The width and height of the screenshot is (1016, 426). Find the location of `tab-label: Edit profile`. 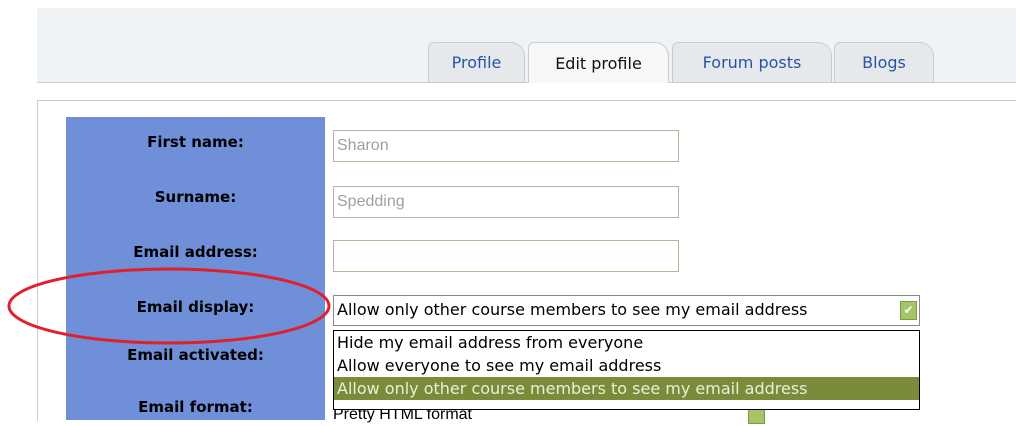

tab-label: Edit profile is located at coordinates (598, 63).